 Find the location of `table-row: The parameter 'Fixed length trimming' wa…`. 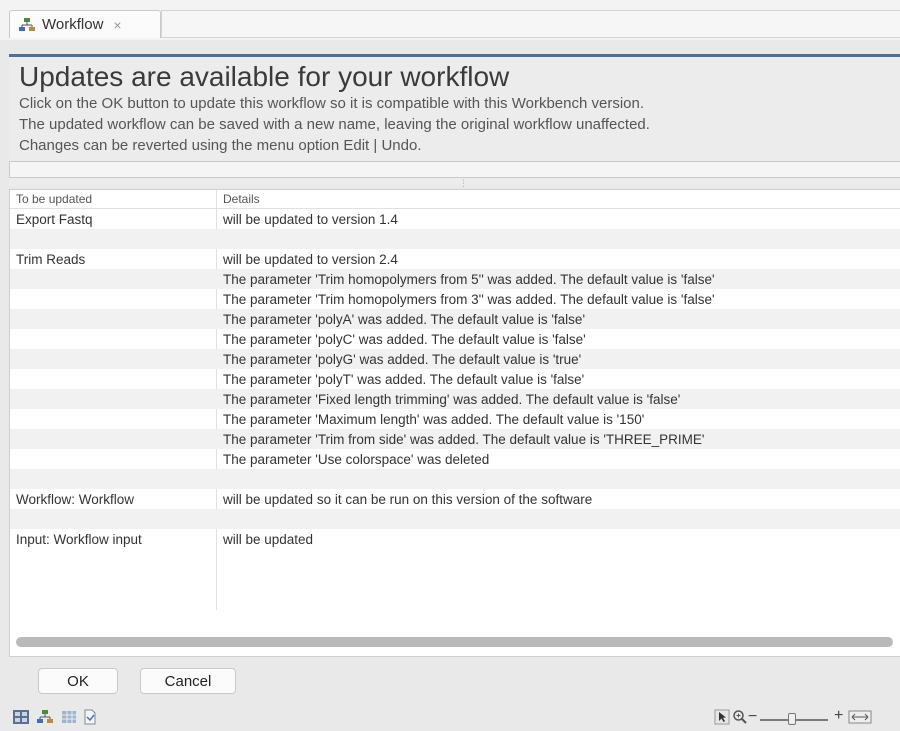

table-row: The parameter 'Fixed length trimming' wa… is located at coordinates (455, 399).